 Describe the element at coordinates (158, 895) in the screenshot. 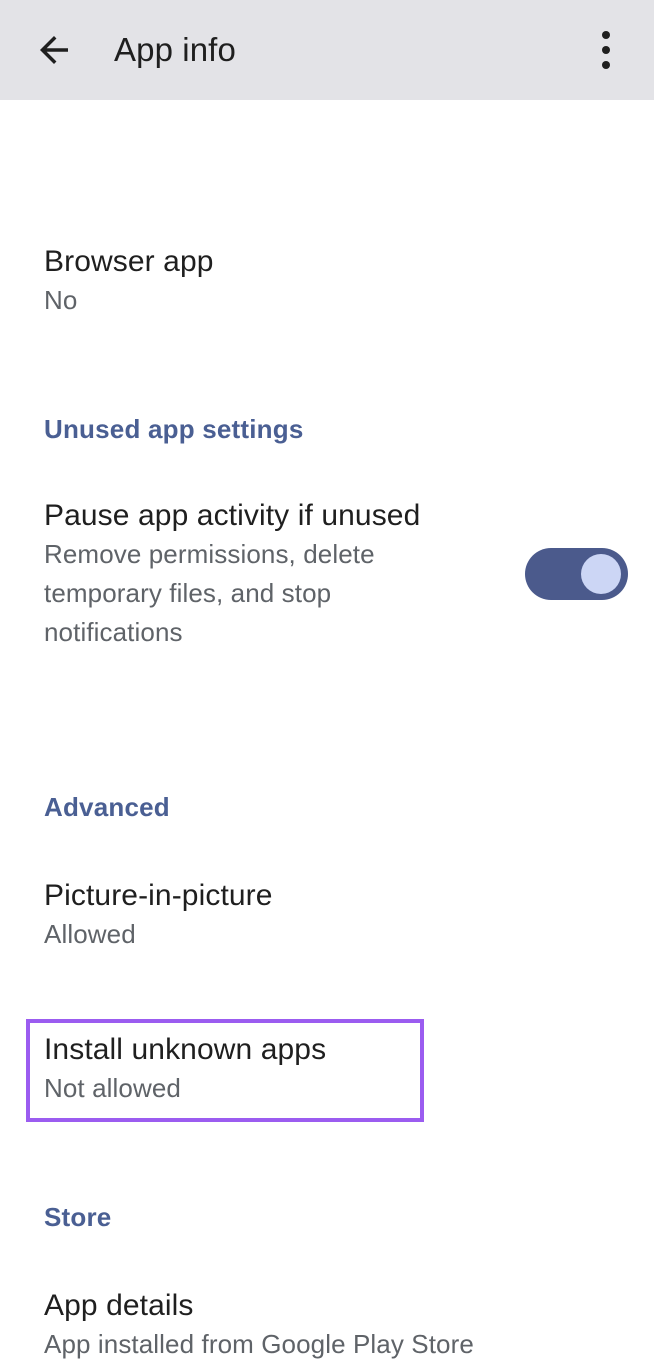

I see `pref-picture-in-picture-title: Picture-in-picture` at that location.